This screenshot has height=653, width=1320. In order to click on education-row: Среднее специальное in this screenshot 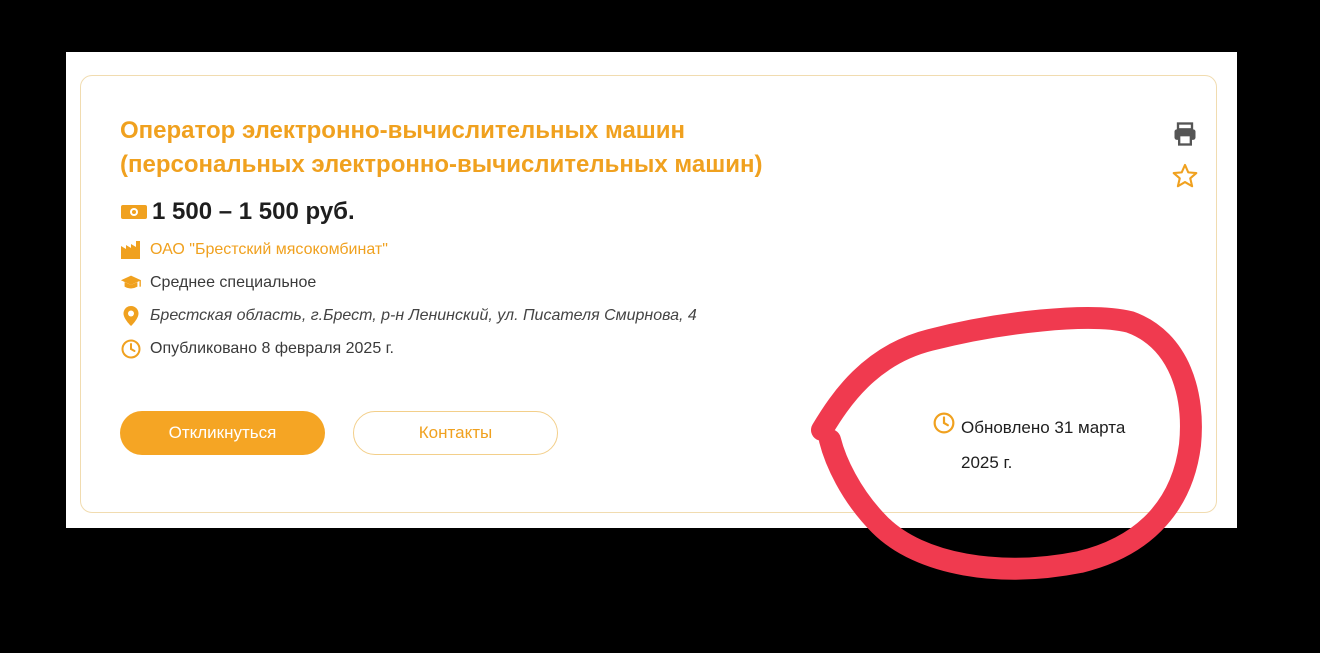, I will do `click(218, 283)`.